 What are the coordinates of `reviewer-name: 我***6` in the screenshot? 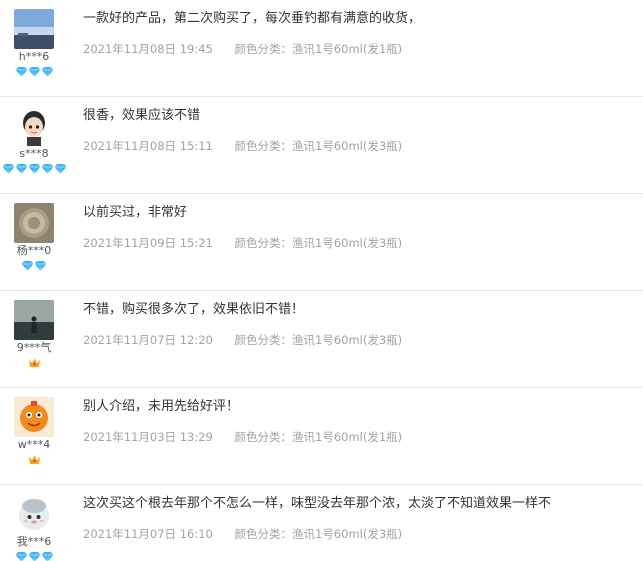 It's located at (34, 541).